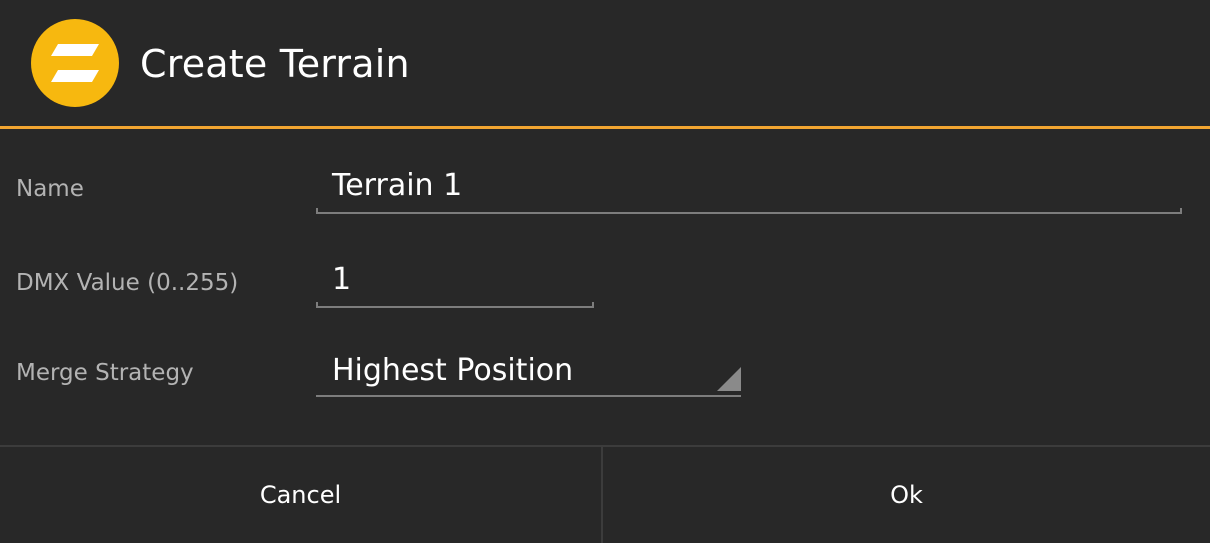  What do you see at coordinates (397, 185) in the screenshot?
I see `name-field-value: Terrain 1` at bounding box center [397, 185].